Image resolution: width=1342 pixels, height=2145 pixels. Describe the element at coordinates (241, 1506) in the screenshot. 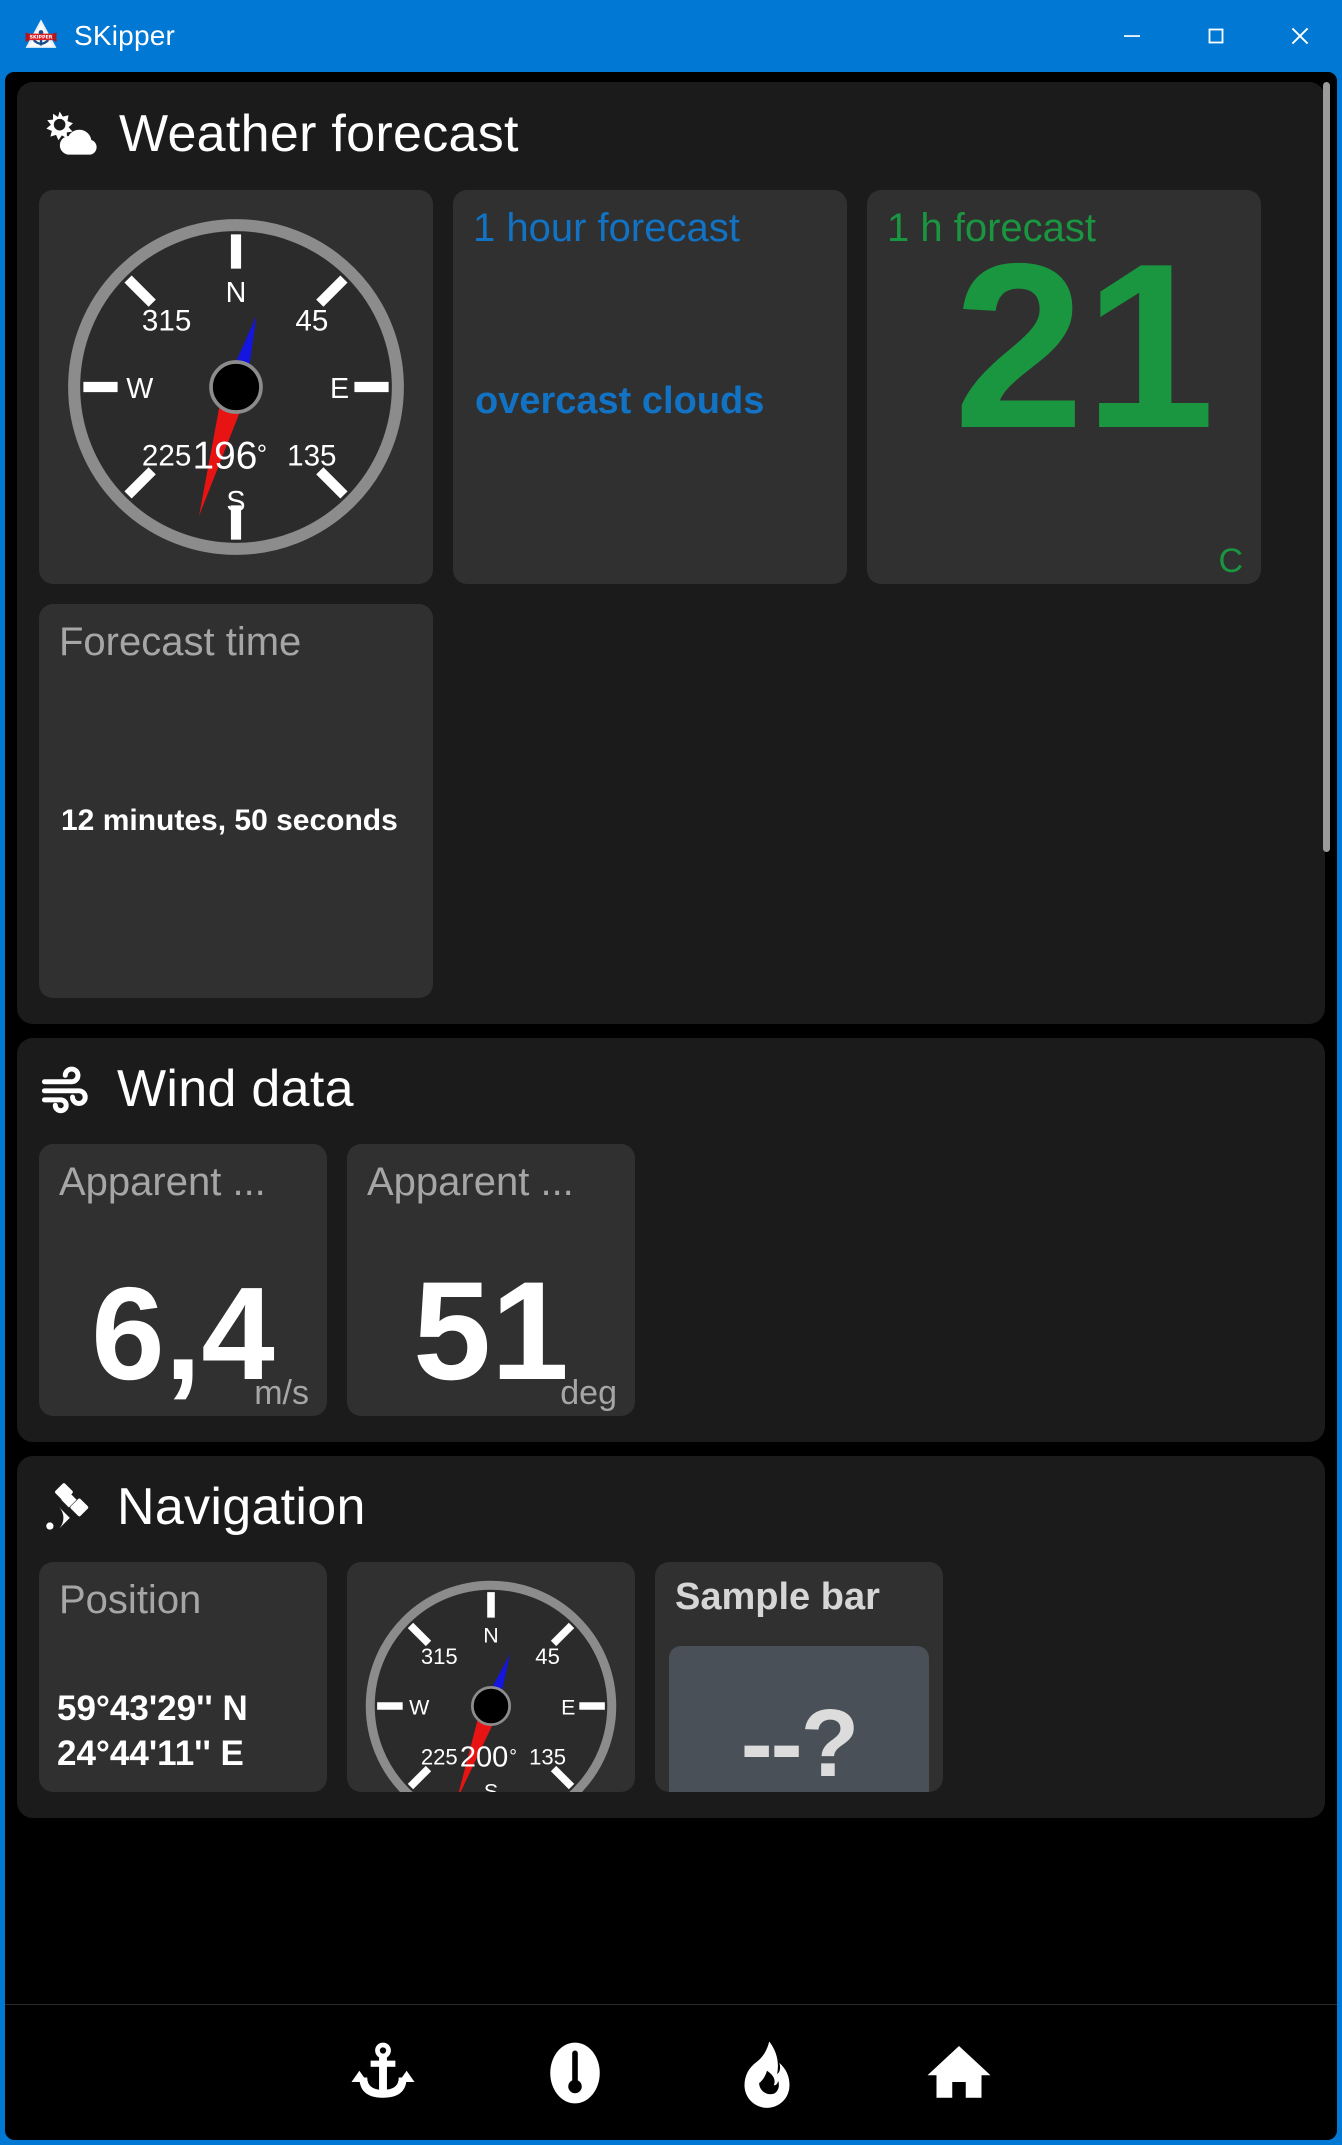

I see `navigation-section-title: Navigation` at that location.